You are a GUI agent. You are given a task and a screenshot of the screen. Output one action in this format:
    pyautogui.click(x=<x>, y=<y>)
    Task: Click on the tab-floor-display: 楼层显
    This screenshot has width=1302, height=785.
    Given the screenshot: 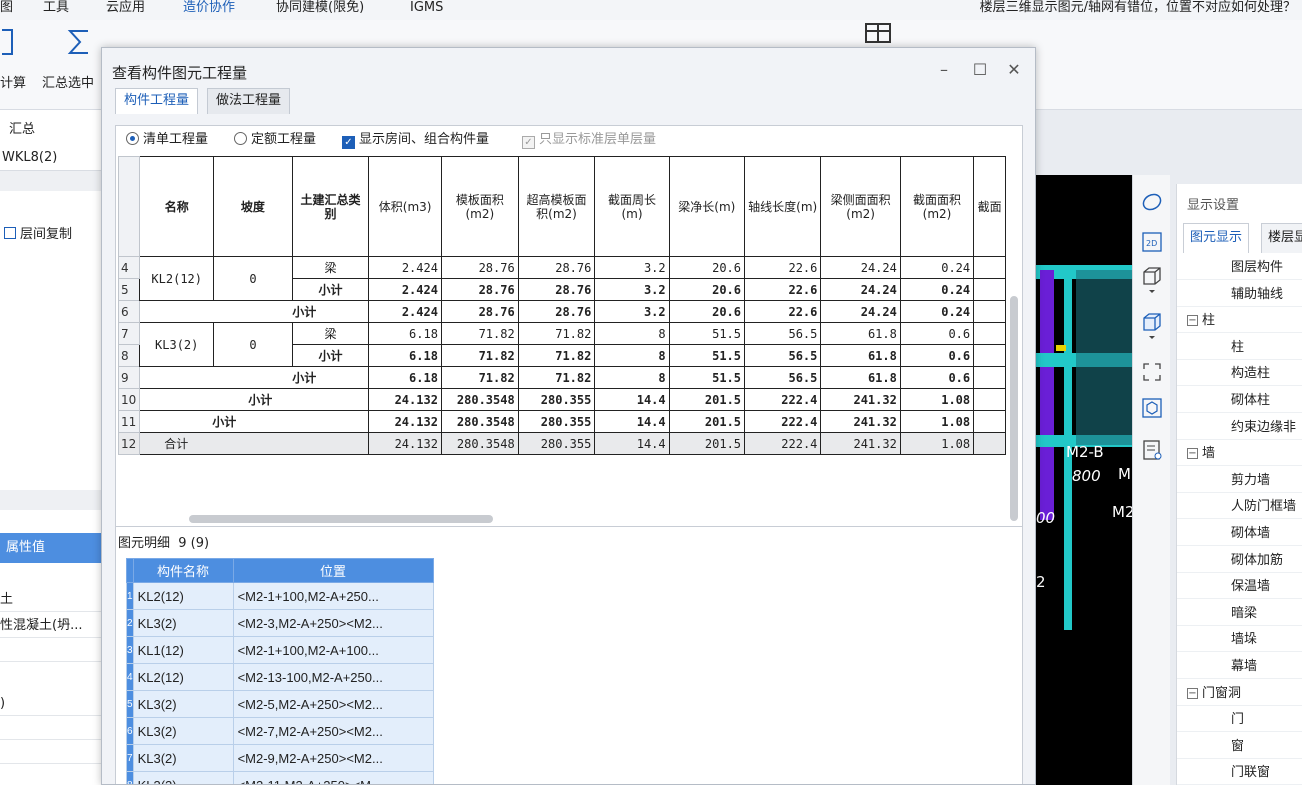 What is the action you would take?
    pyautogui.click(x=1281, y=238)
    